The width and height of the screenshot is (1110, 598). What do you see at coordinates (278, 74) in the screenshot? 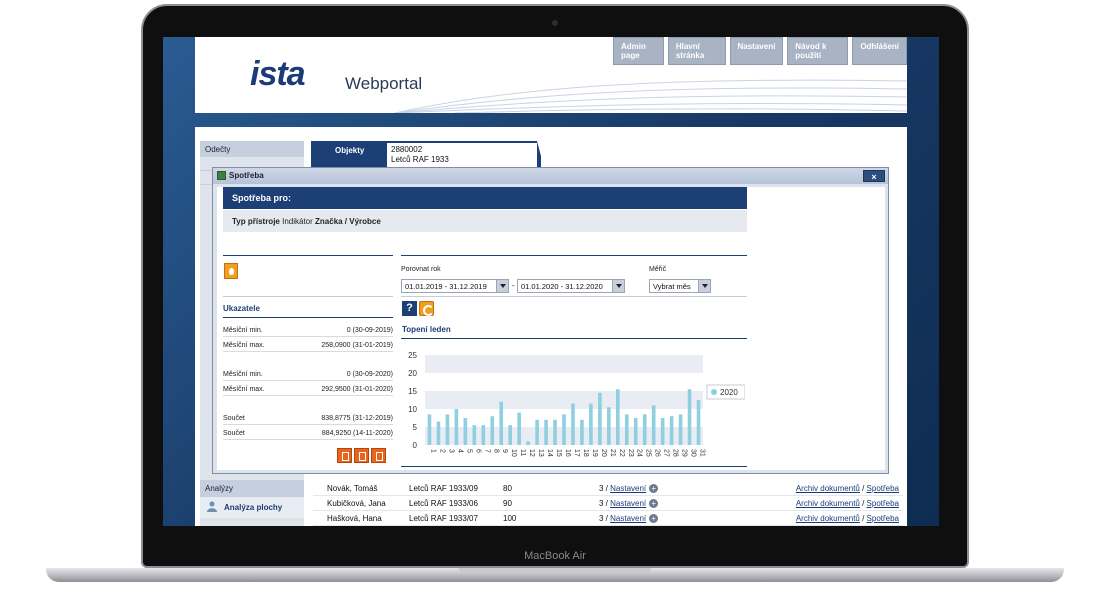
I see `ista-logo: ista` at bounding box center [278, 74].